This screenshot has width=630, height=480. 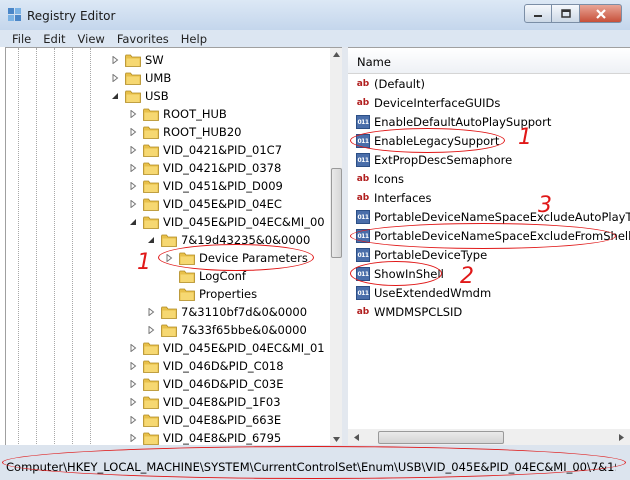 I want to click on tree-node-label: UMB, so click(x=158, y=78).